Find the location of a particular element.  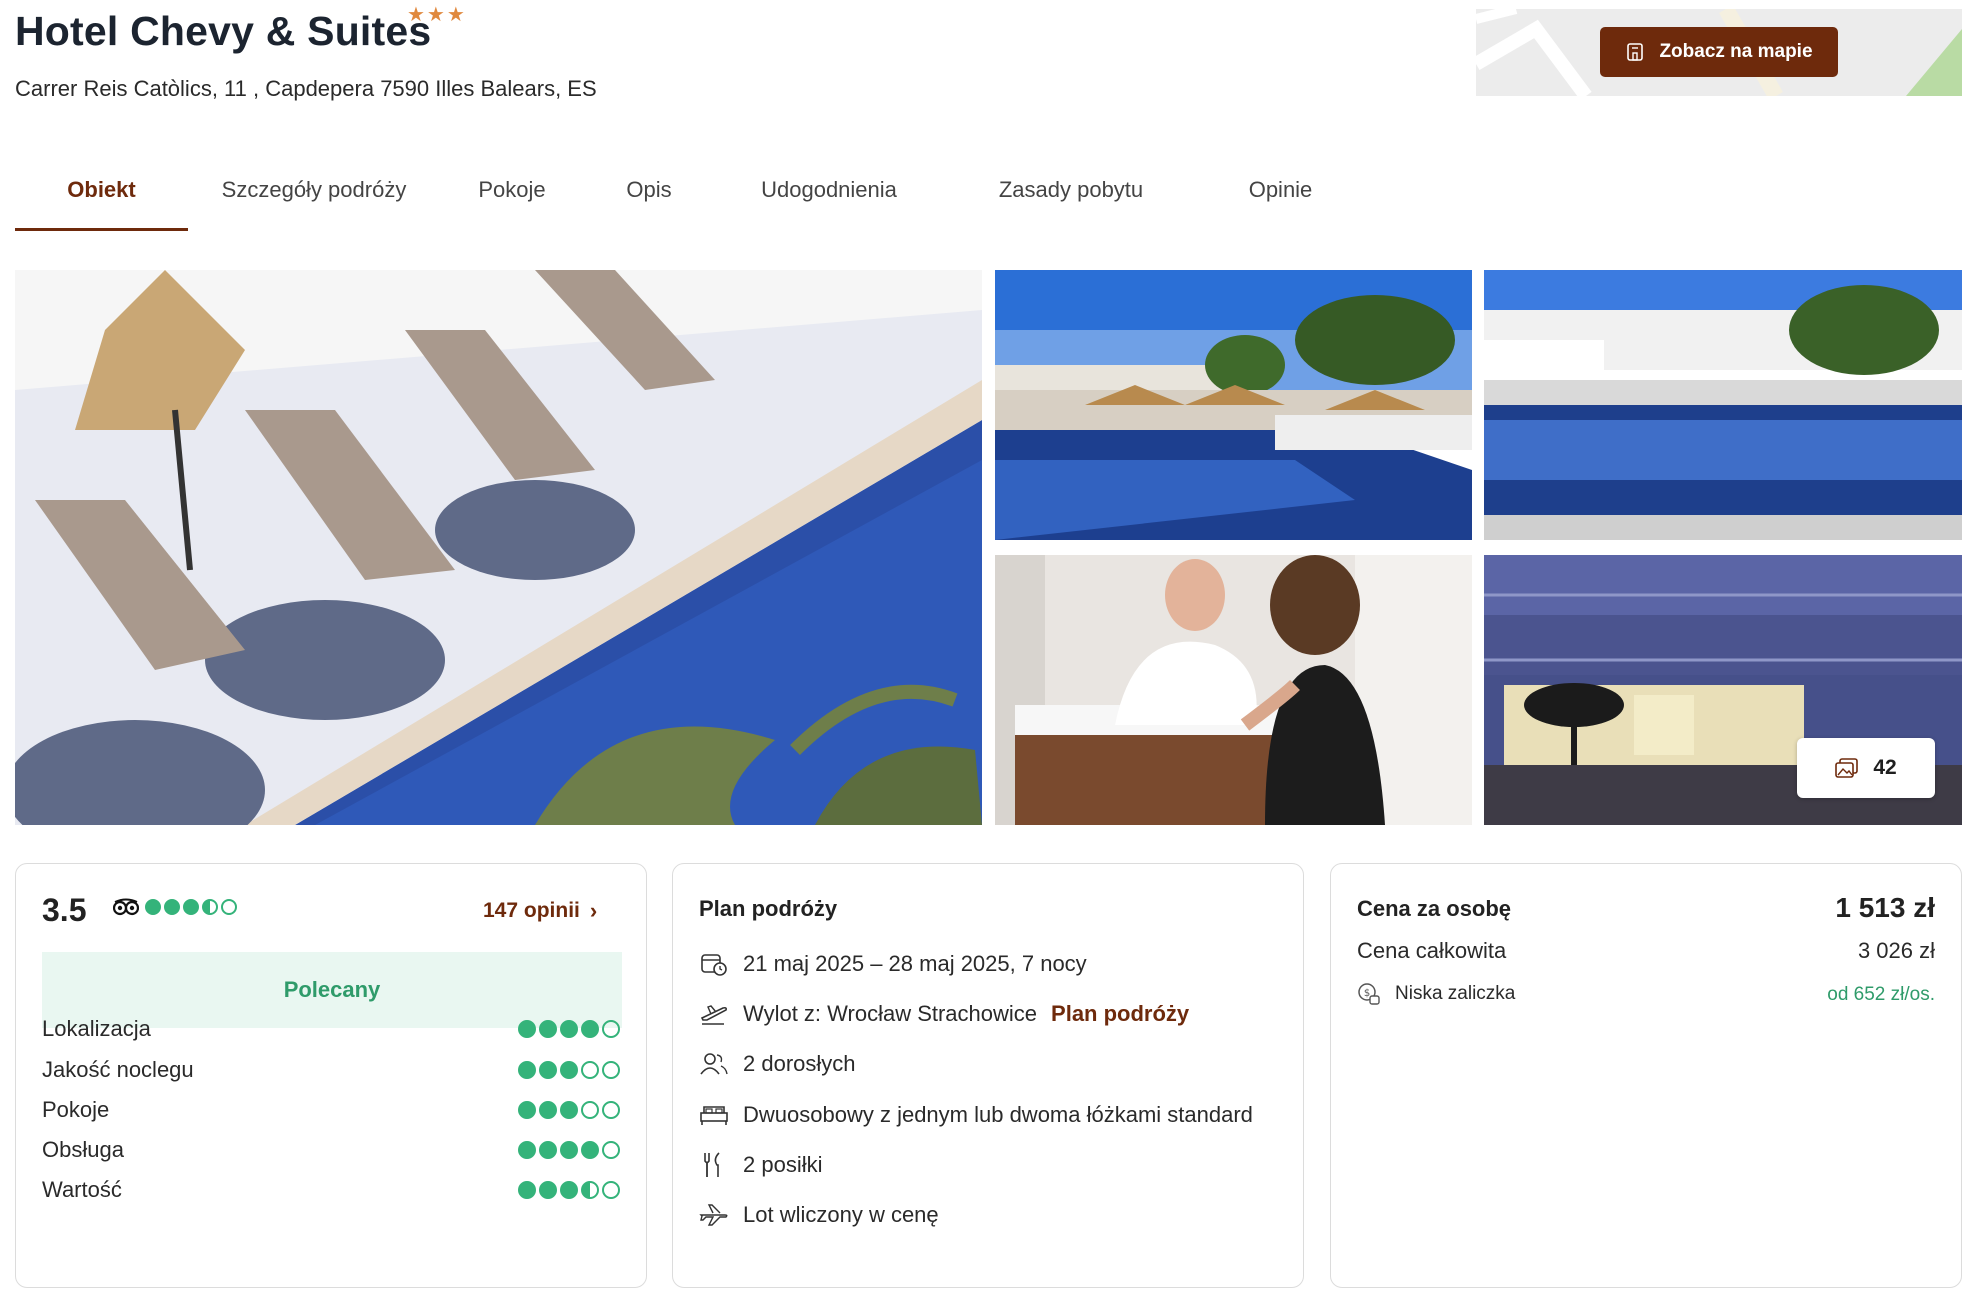

users-icon is located at coordinates (714, 1064).